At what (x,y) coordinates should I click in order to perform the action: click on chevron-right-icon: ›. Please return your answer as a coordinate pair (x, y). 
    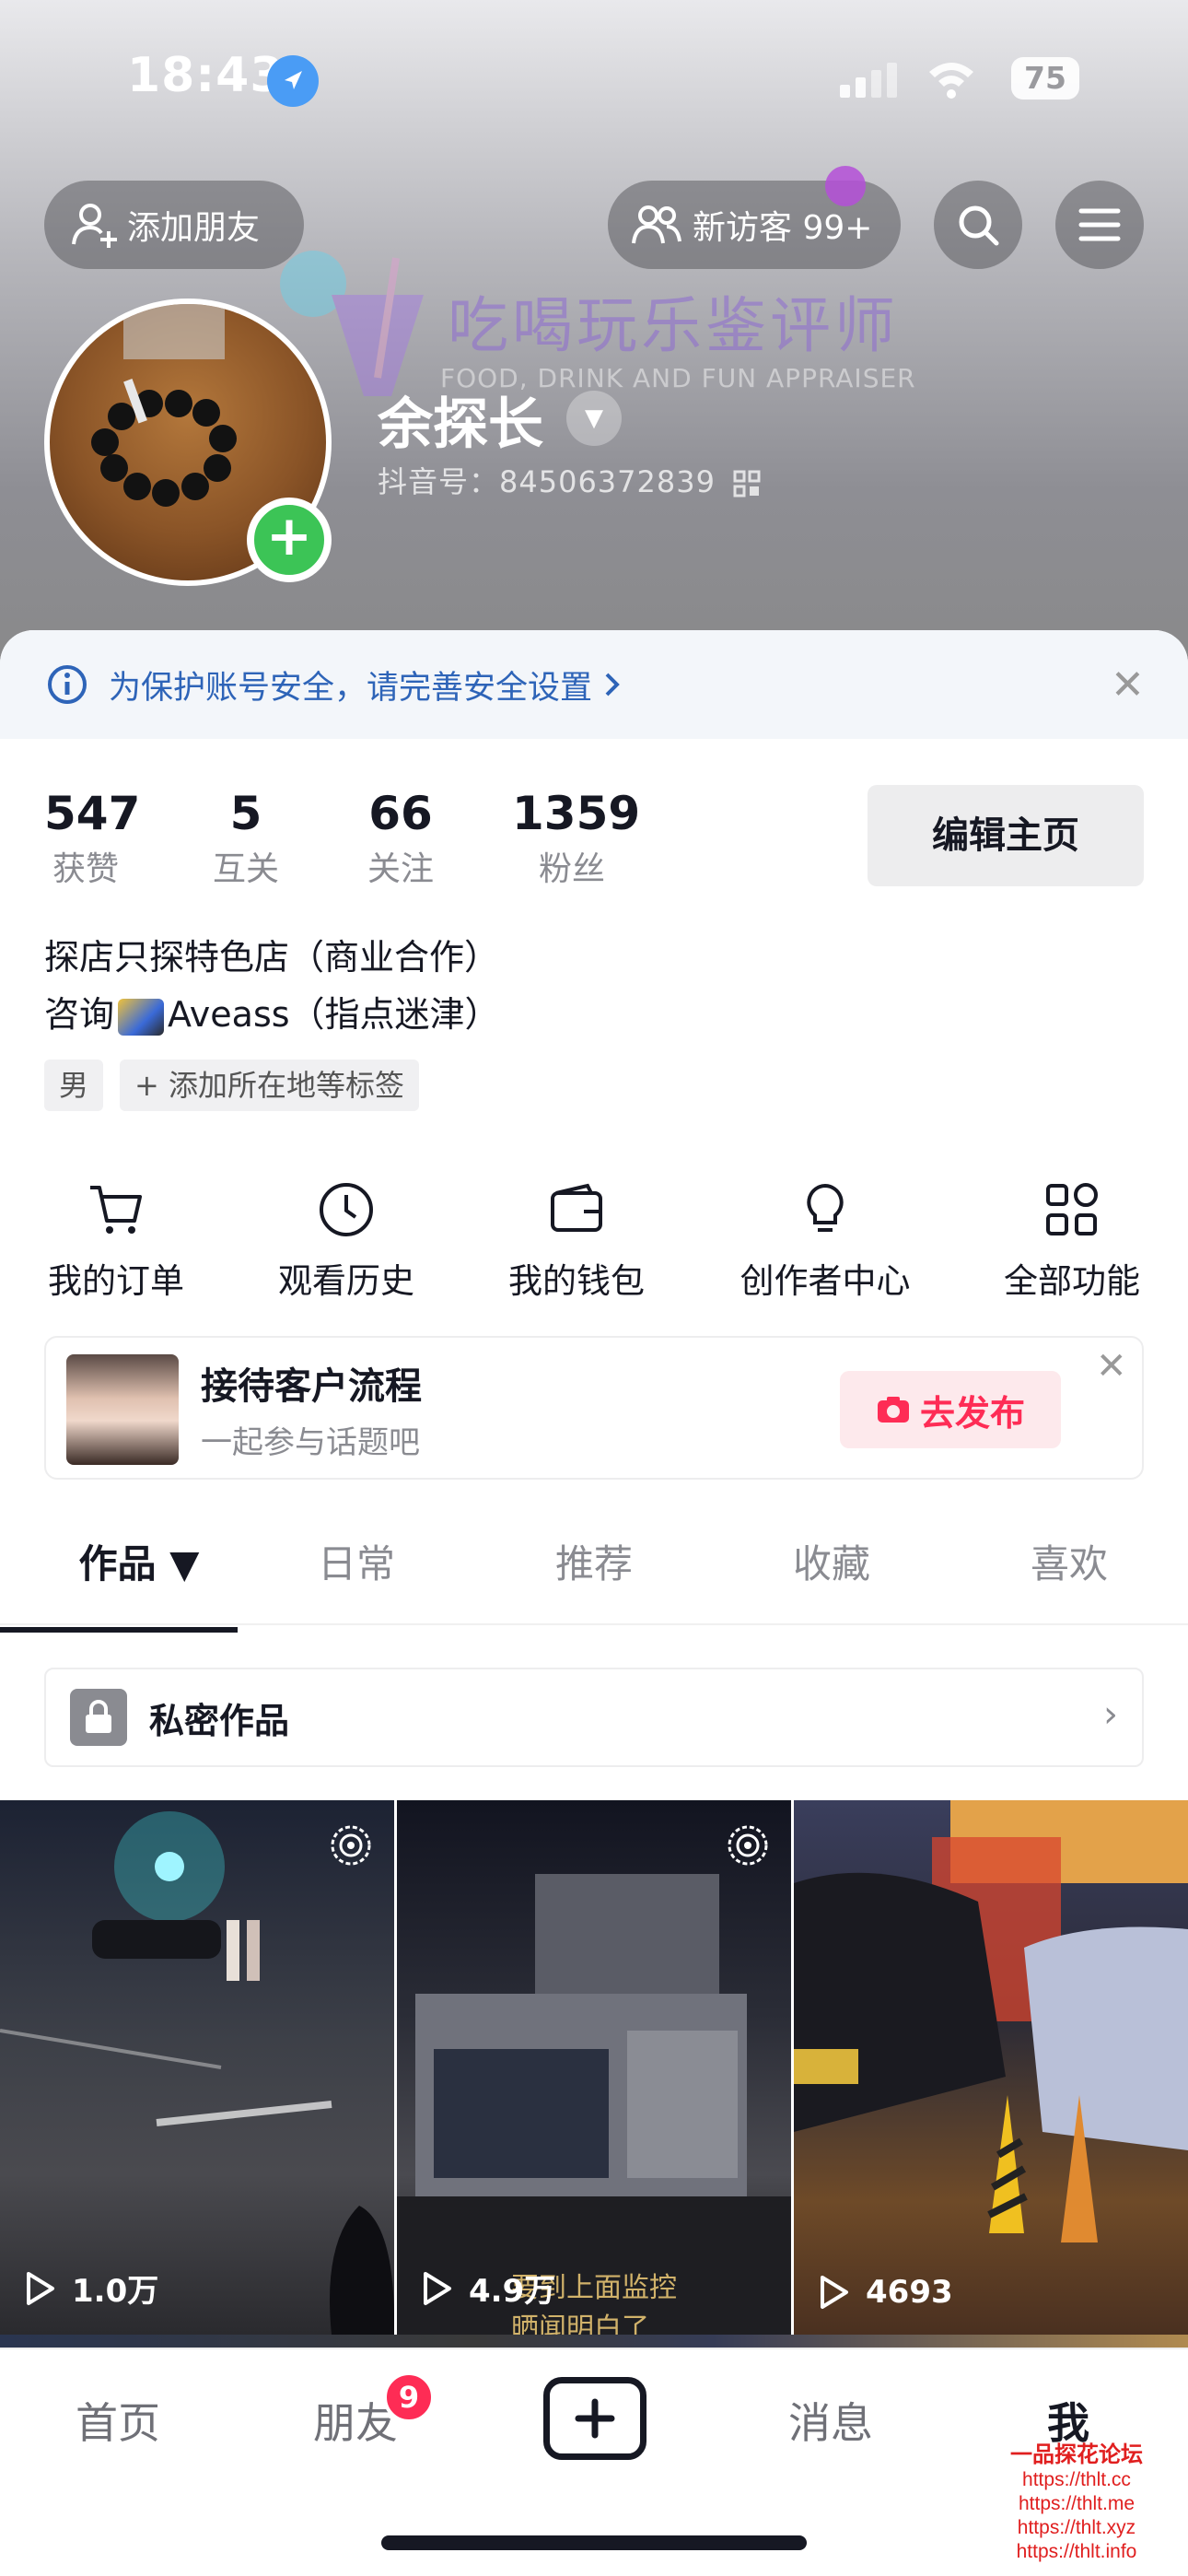
    Looking at the image, I should click on (1110, 1714).